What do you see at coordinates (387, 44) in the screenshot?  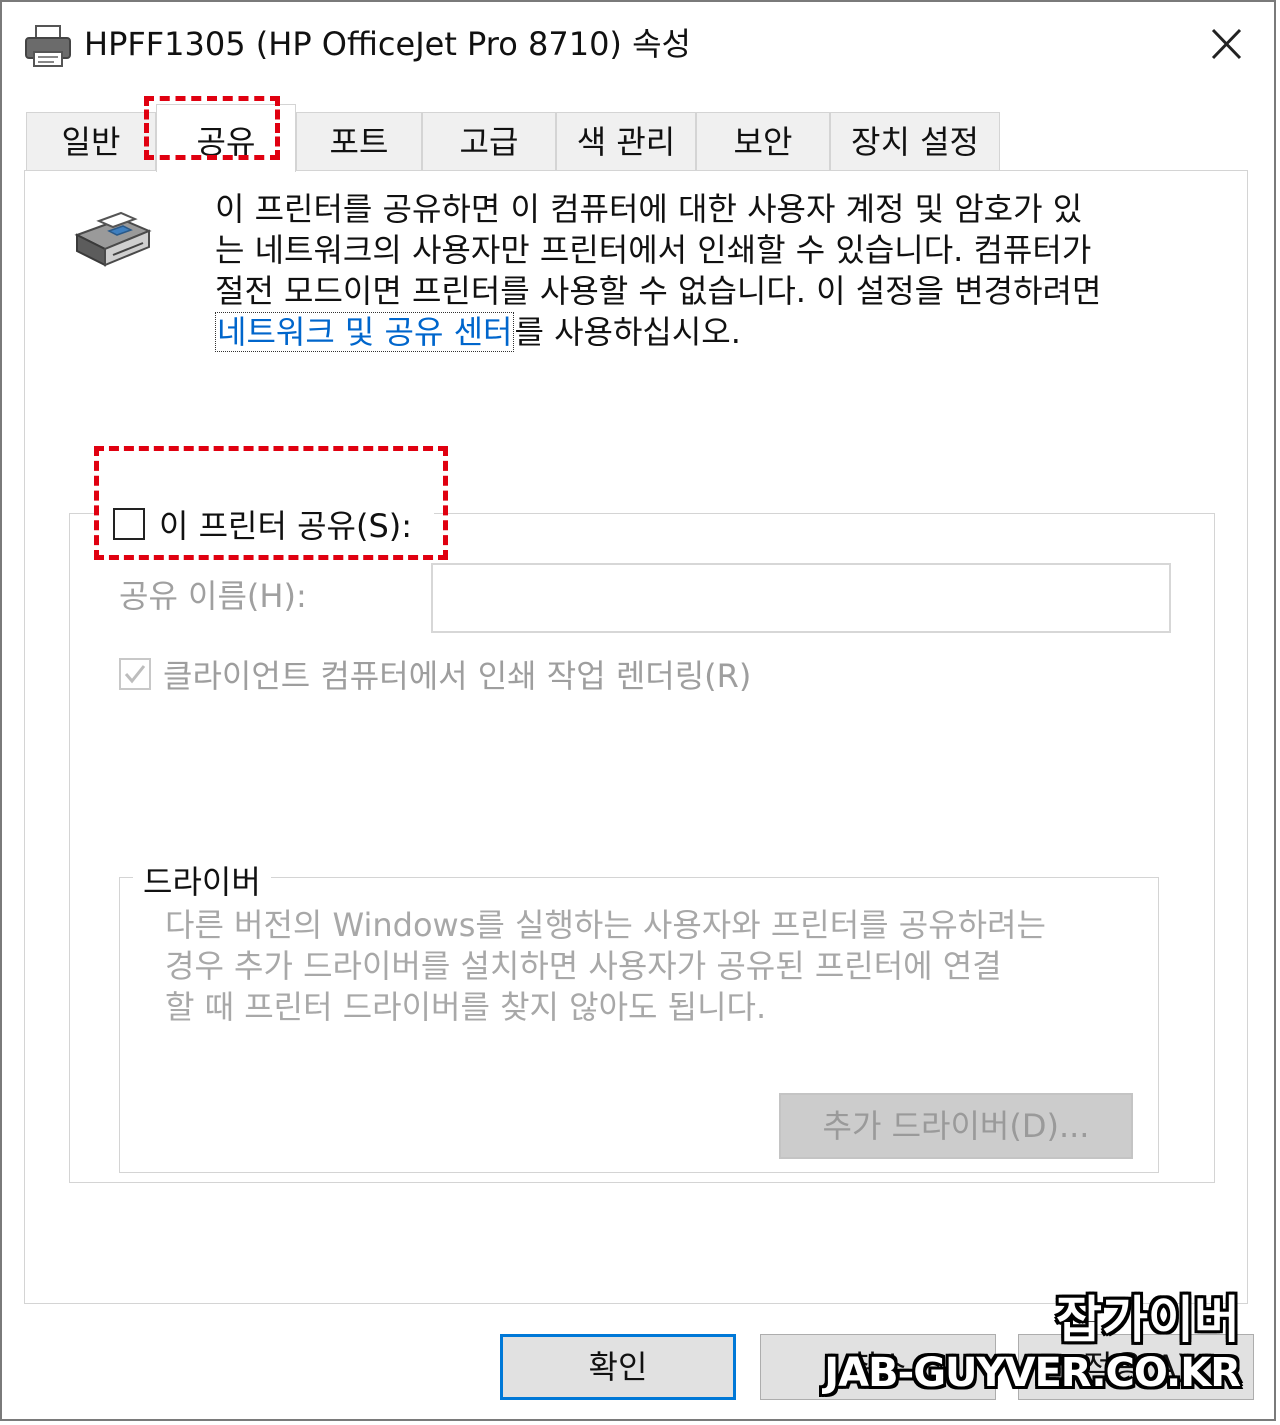 I see `window-title: HPFF1305 (HP OfficeJet Pro 8710) 속성` at bounding box center [387, 44].